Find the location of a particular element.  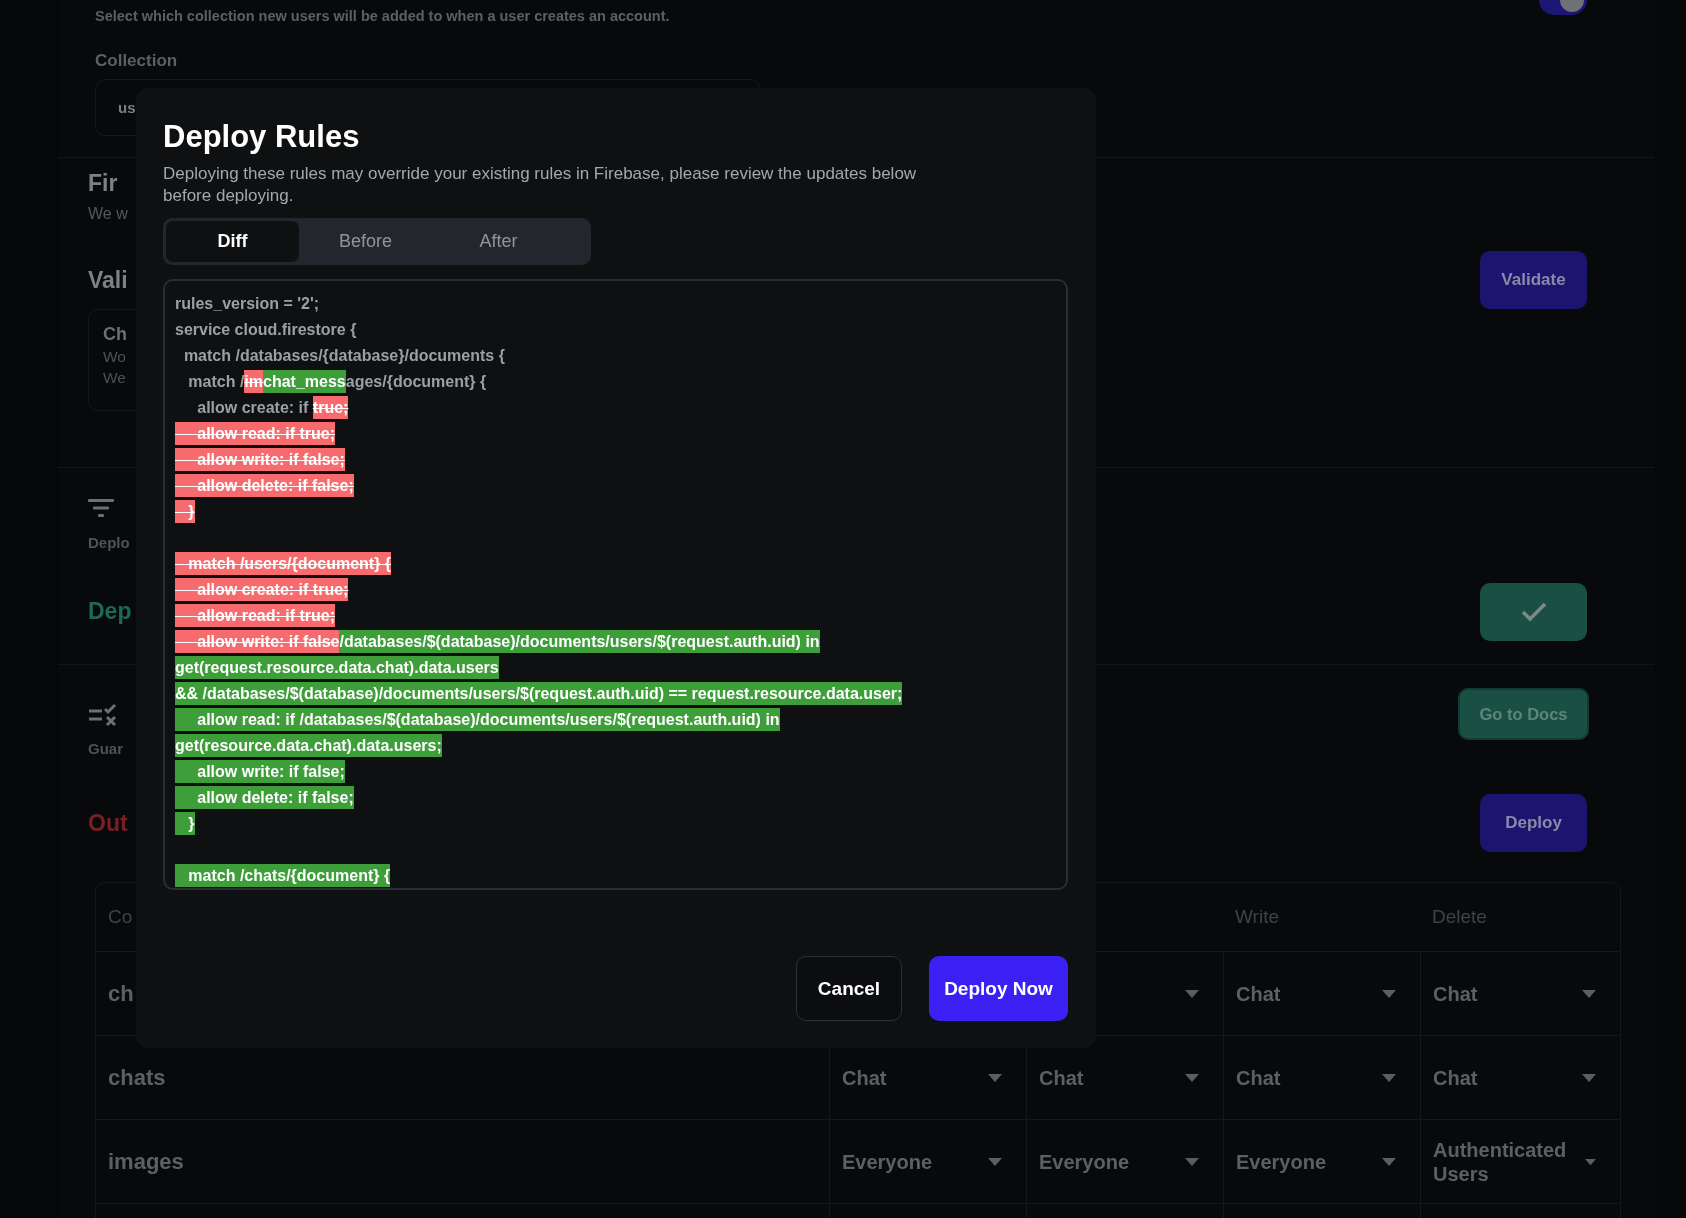

card-title: Ch is located at coordinates (115, 334).